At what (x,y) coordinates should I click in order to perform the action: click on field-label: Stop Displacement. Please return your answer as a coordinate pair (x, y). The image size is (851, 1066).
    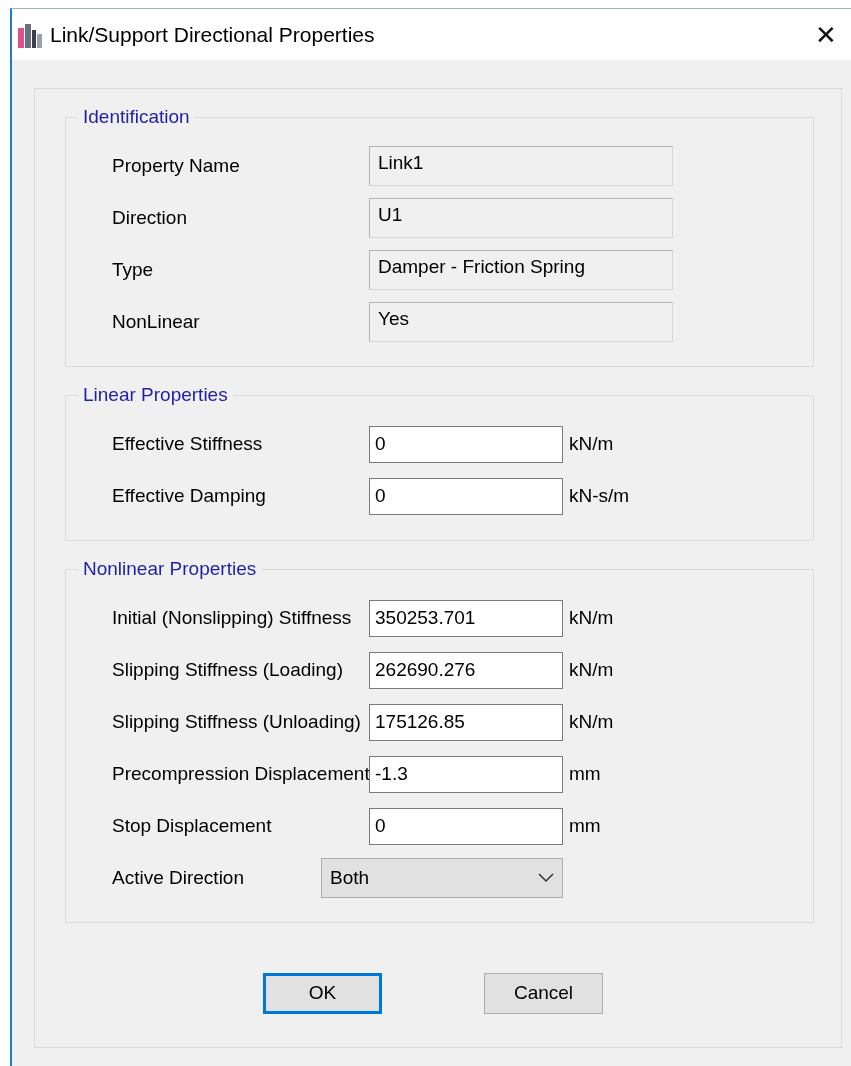
    Looking at the image, I should click on (192, 825).